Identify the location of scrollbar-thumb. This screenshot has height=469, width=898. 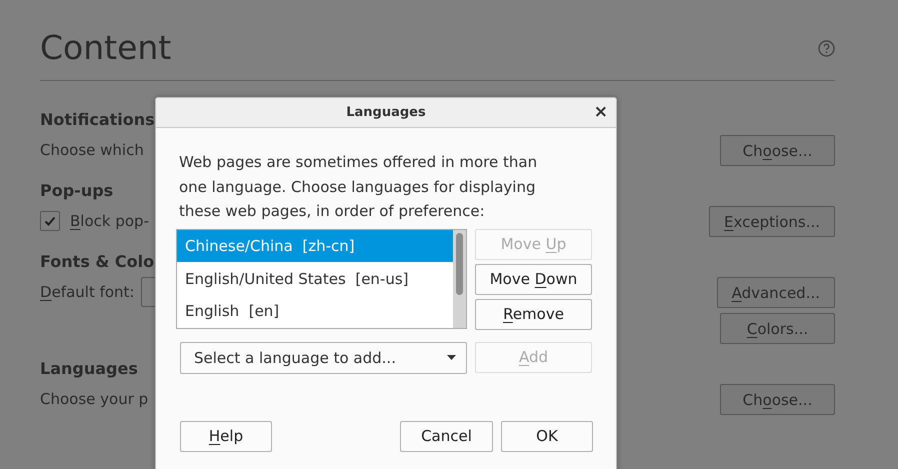
(459, 263).